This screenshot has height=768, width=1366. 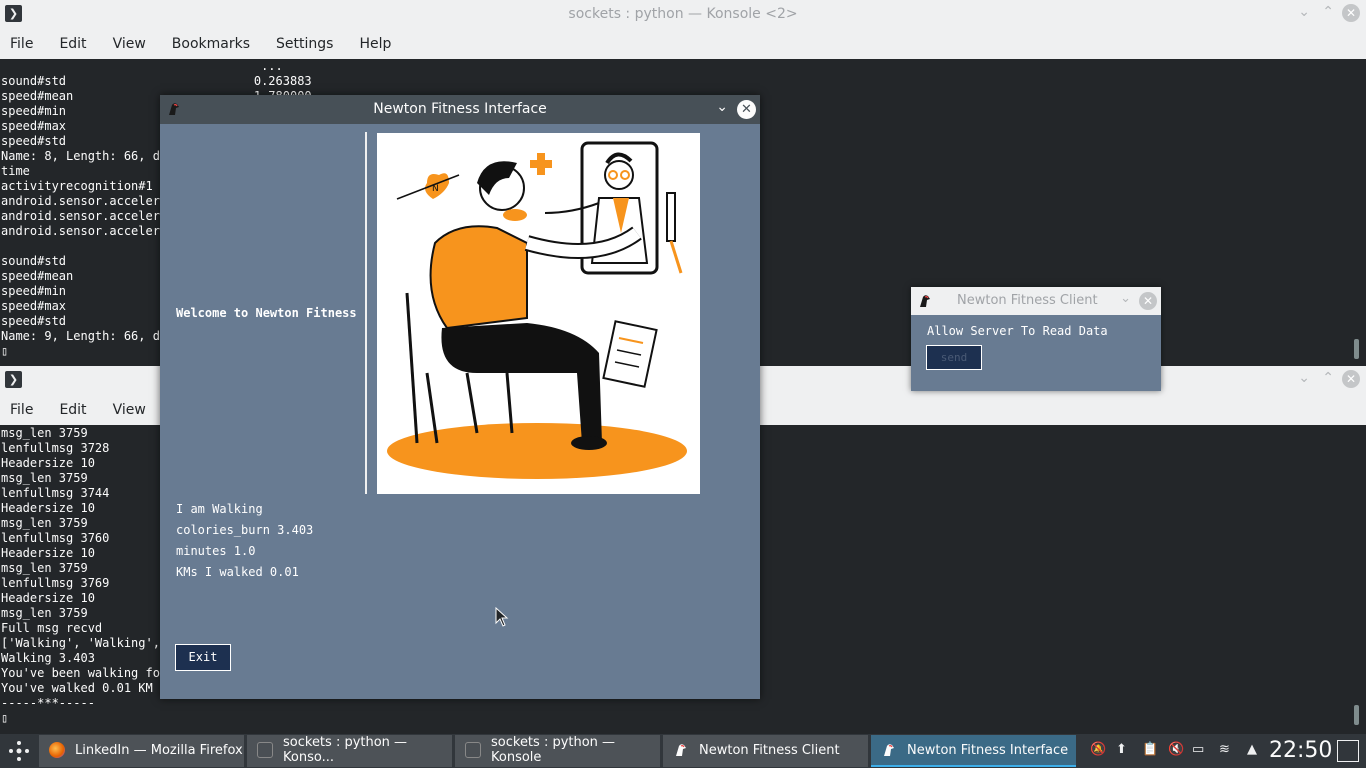 I want to click on terminal-line: ▯, so click(x=5, y=718).